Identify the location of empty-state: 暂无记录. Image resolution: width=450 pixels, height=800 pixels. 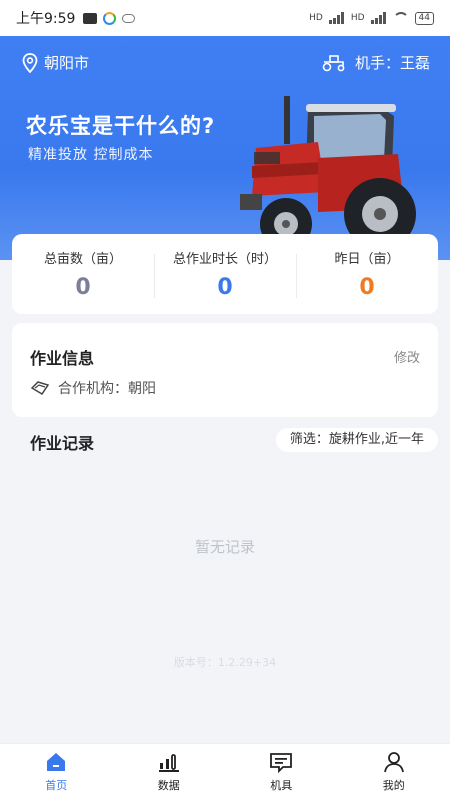
(224, 547).